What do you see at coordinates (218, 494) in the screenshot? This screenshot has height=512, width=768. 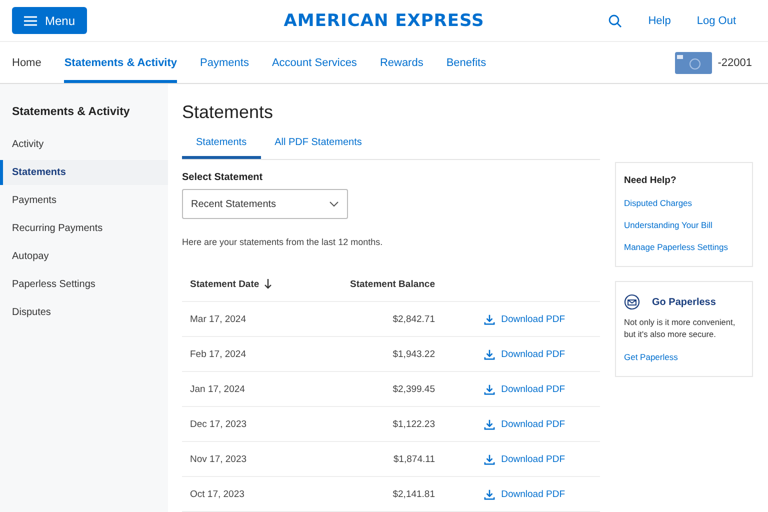 I see `table-cell-text: Oct 17, 2023` at bounding box center [218, 494].